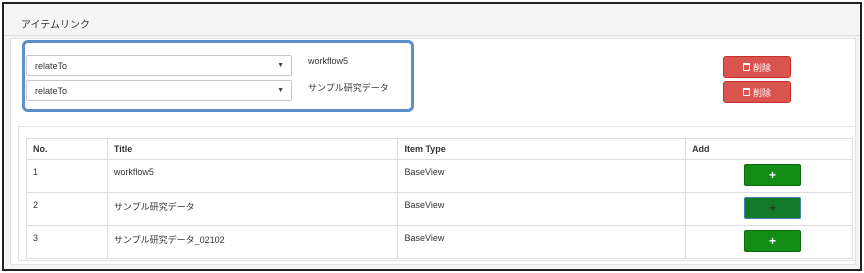 This screenshot has height=273, width=864. What do you see at coordinates (67, 149) in the screenshot?
I see `header-no: No.` at bounding box center [67, 149].